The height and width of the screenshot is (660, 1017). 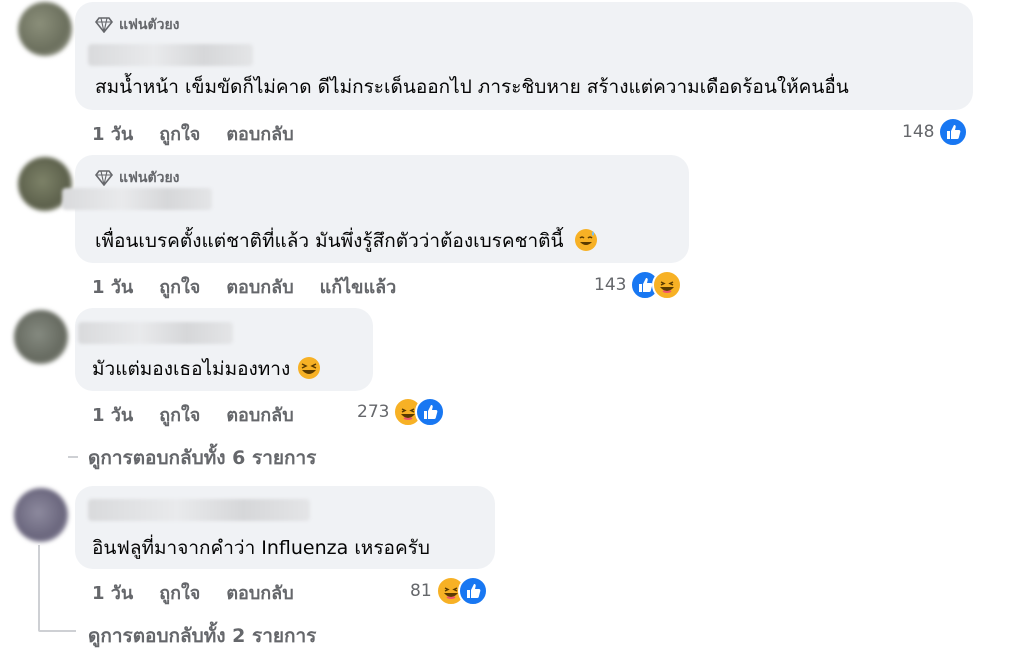 I want to click on comment-actions: 1 วัน ถูกใจ ตอบกลับ แก้ไขแล้ว, so click(x=244, y=286).